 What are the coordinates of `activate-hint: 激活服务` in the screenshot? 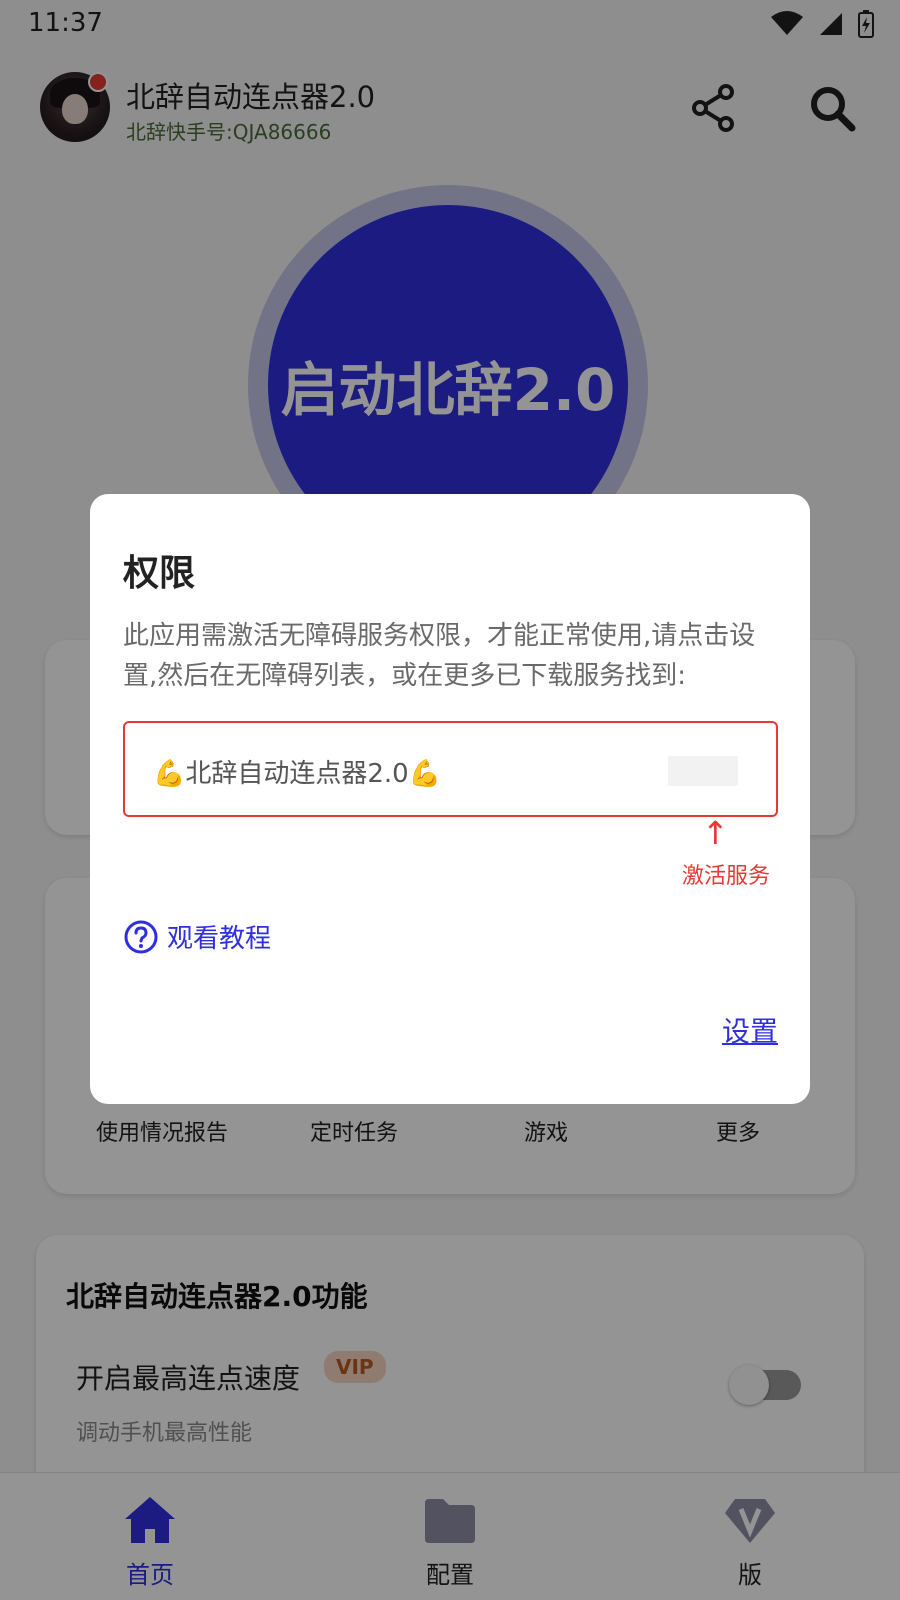 It's located at (726, 876).